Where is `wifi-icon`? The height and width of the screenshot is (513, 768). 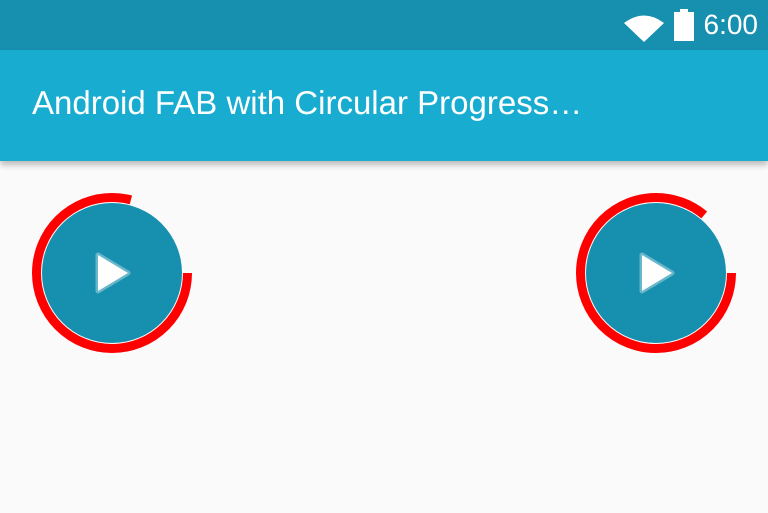
wifi-icon is located at coordinates (644, 28).